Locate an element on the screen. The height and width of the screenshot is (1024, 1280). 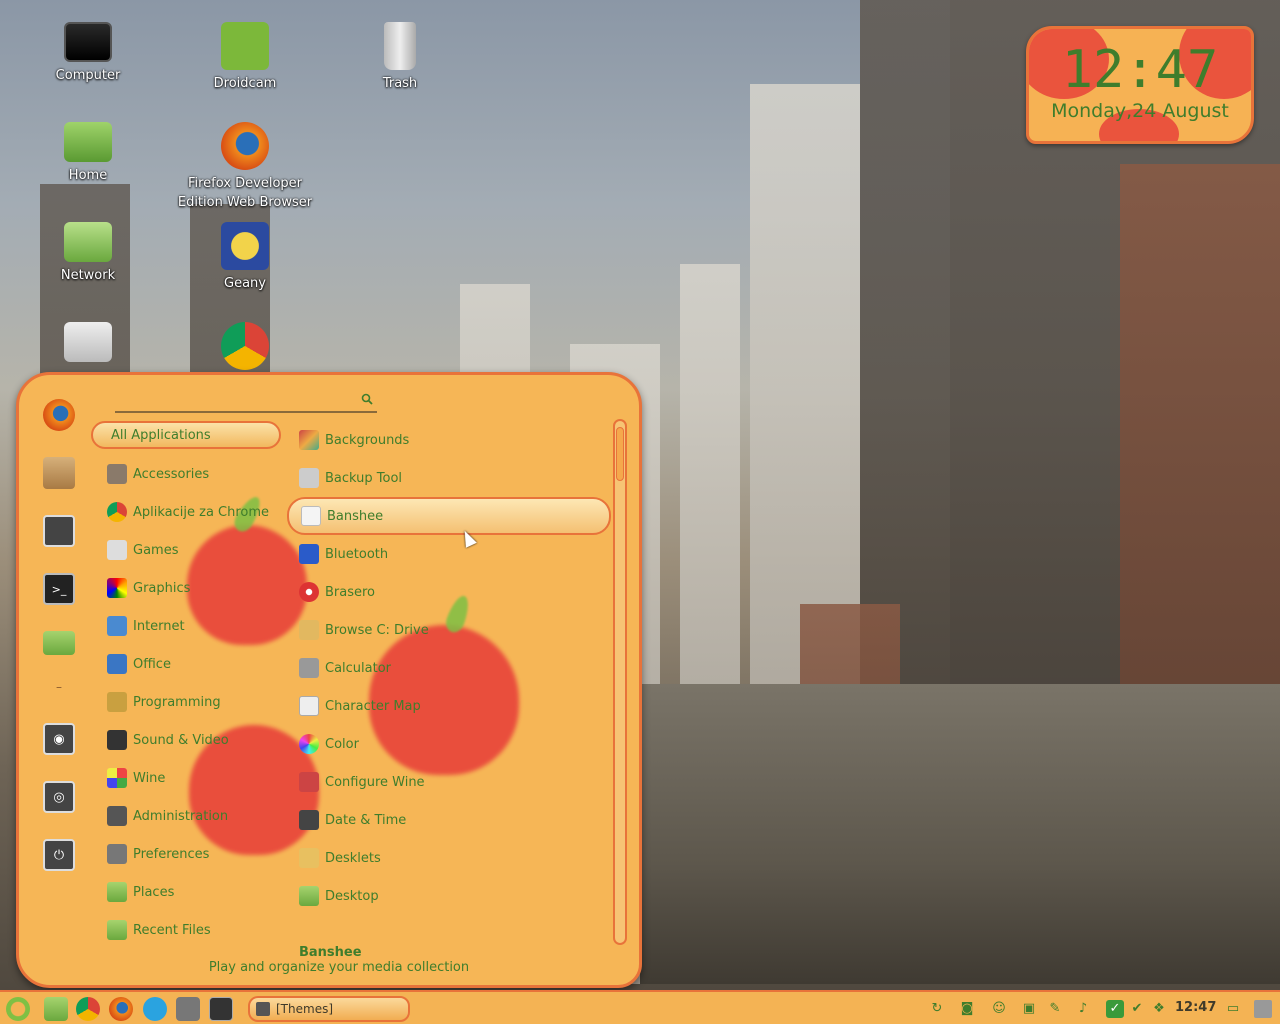
firefox-launcher-icon is located at coordinates (121, 1009).